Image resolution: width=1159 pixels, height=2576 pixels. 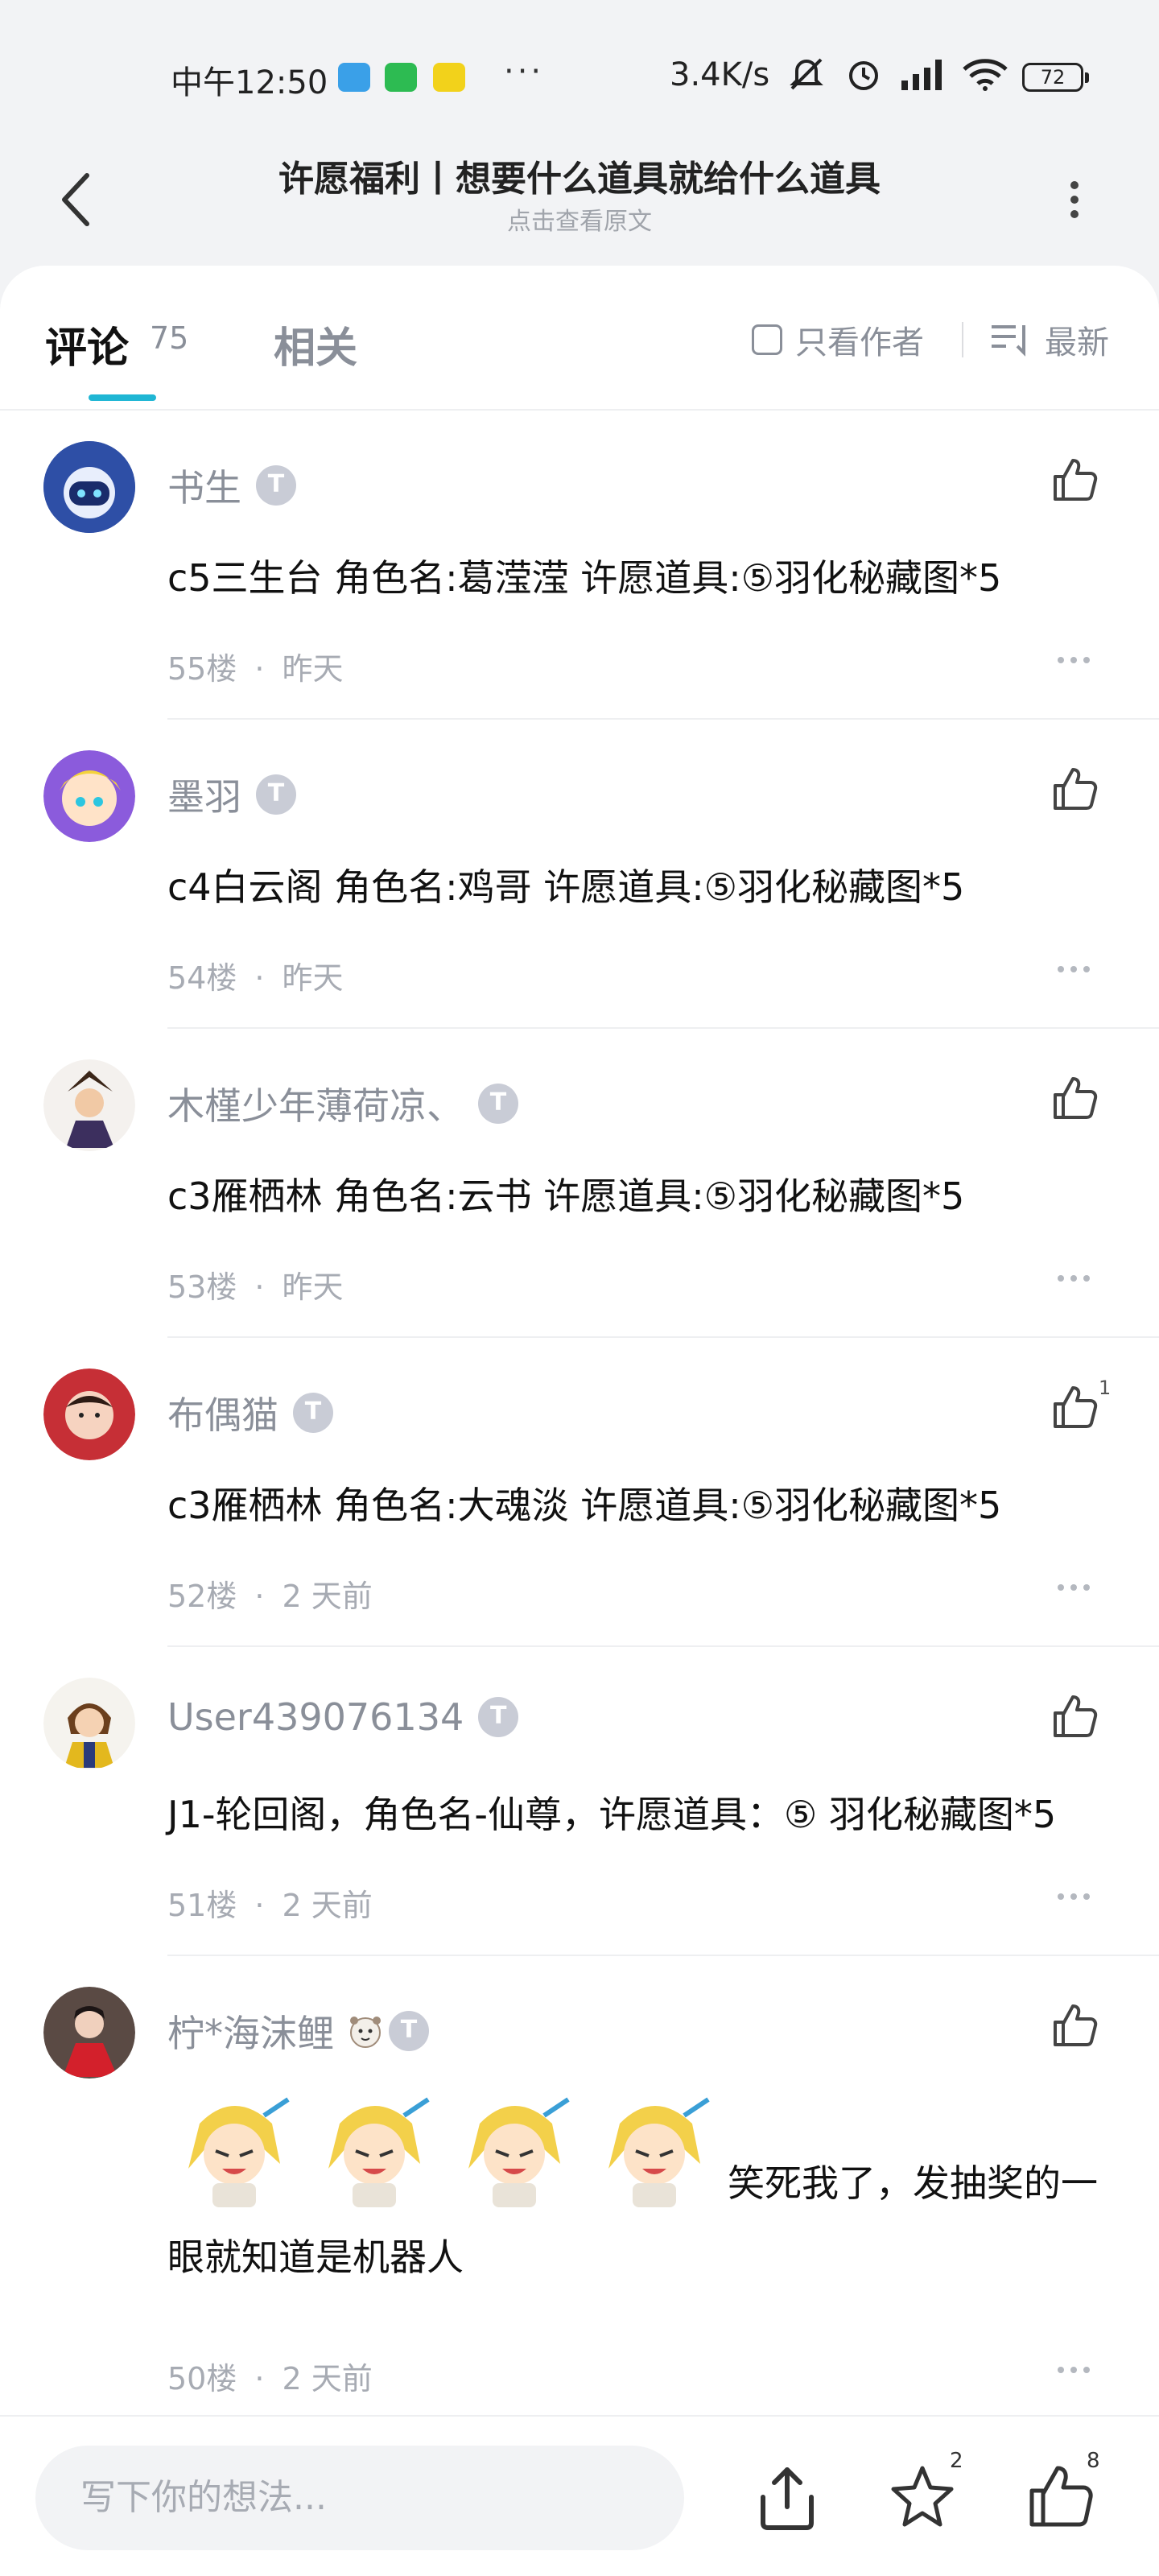 I want to click on comment-item: 墨羽 c4白云阁 角色名:鸡哥 许愿道具:⑤羽化秘藏图*5 54楼·昨天, so click(x=579, y=874).